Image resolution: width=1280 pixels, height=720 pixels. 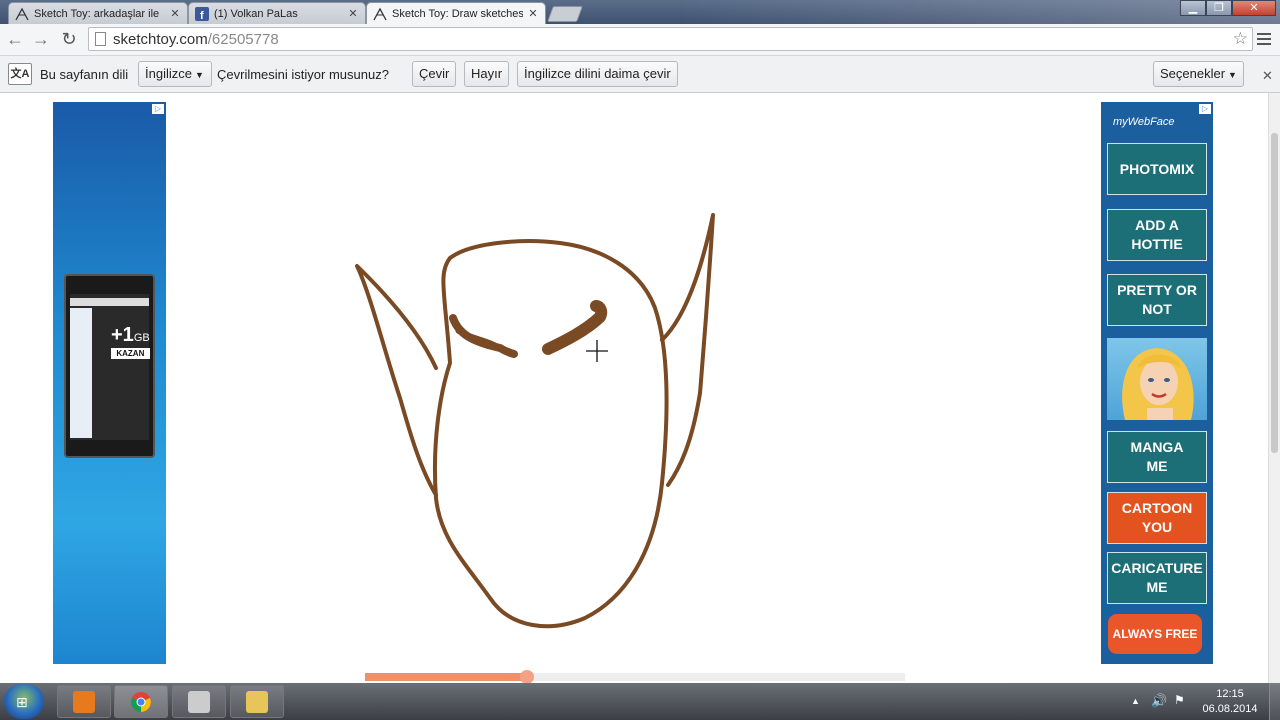 I want to click on tab-sketchtoy-arkadaslar: Sketch Toy: arkadaşlar ile ✕, so click(x=98, y=13).